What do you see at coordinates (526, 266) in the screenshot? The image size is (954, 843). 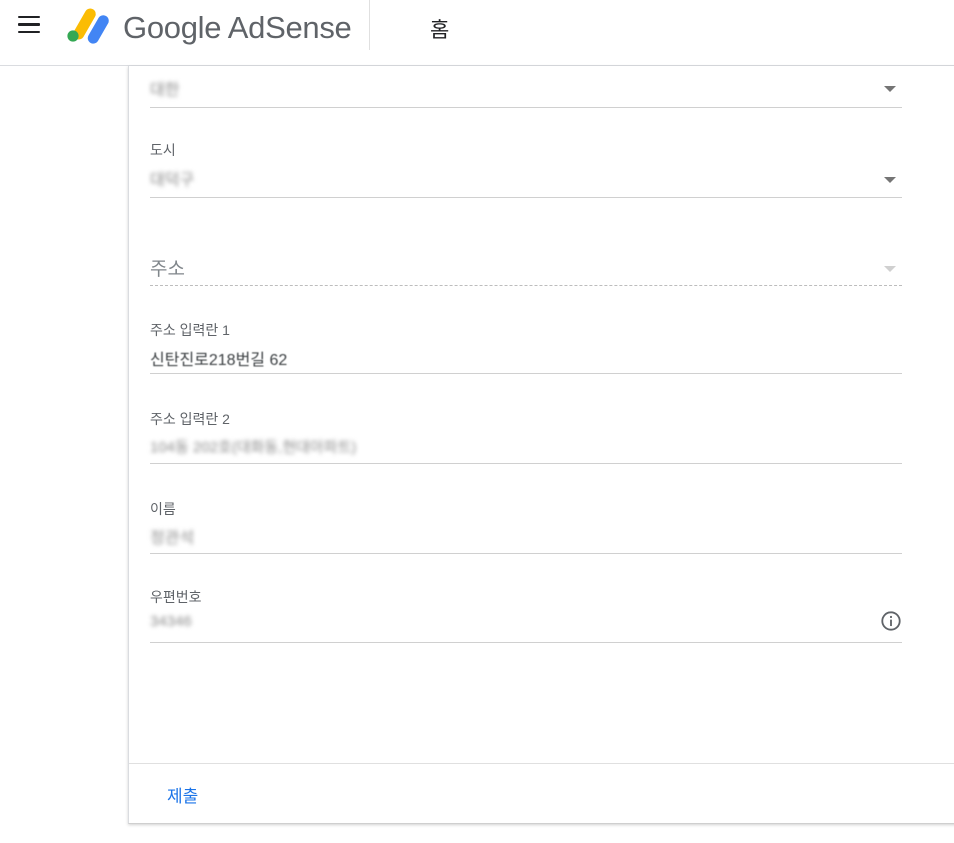 I see `address-select: 주소` at bounding box center [526, 266].